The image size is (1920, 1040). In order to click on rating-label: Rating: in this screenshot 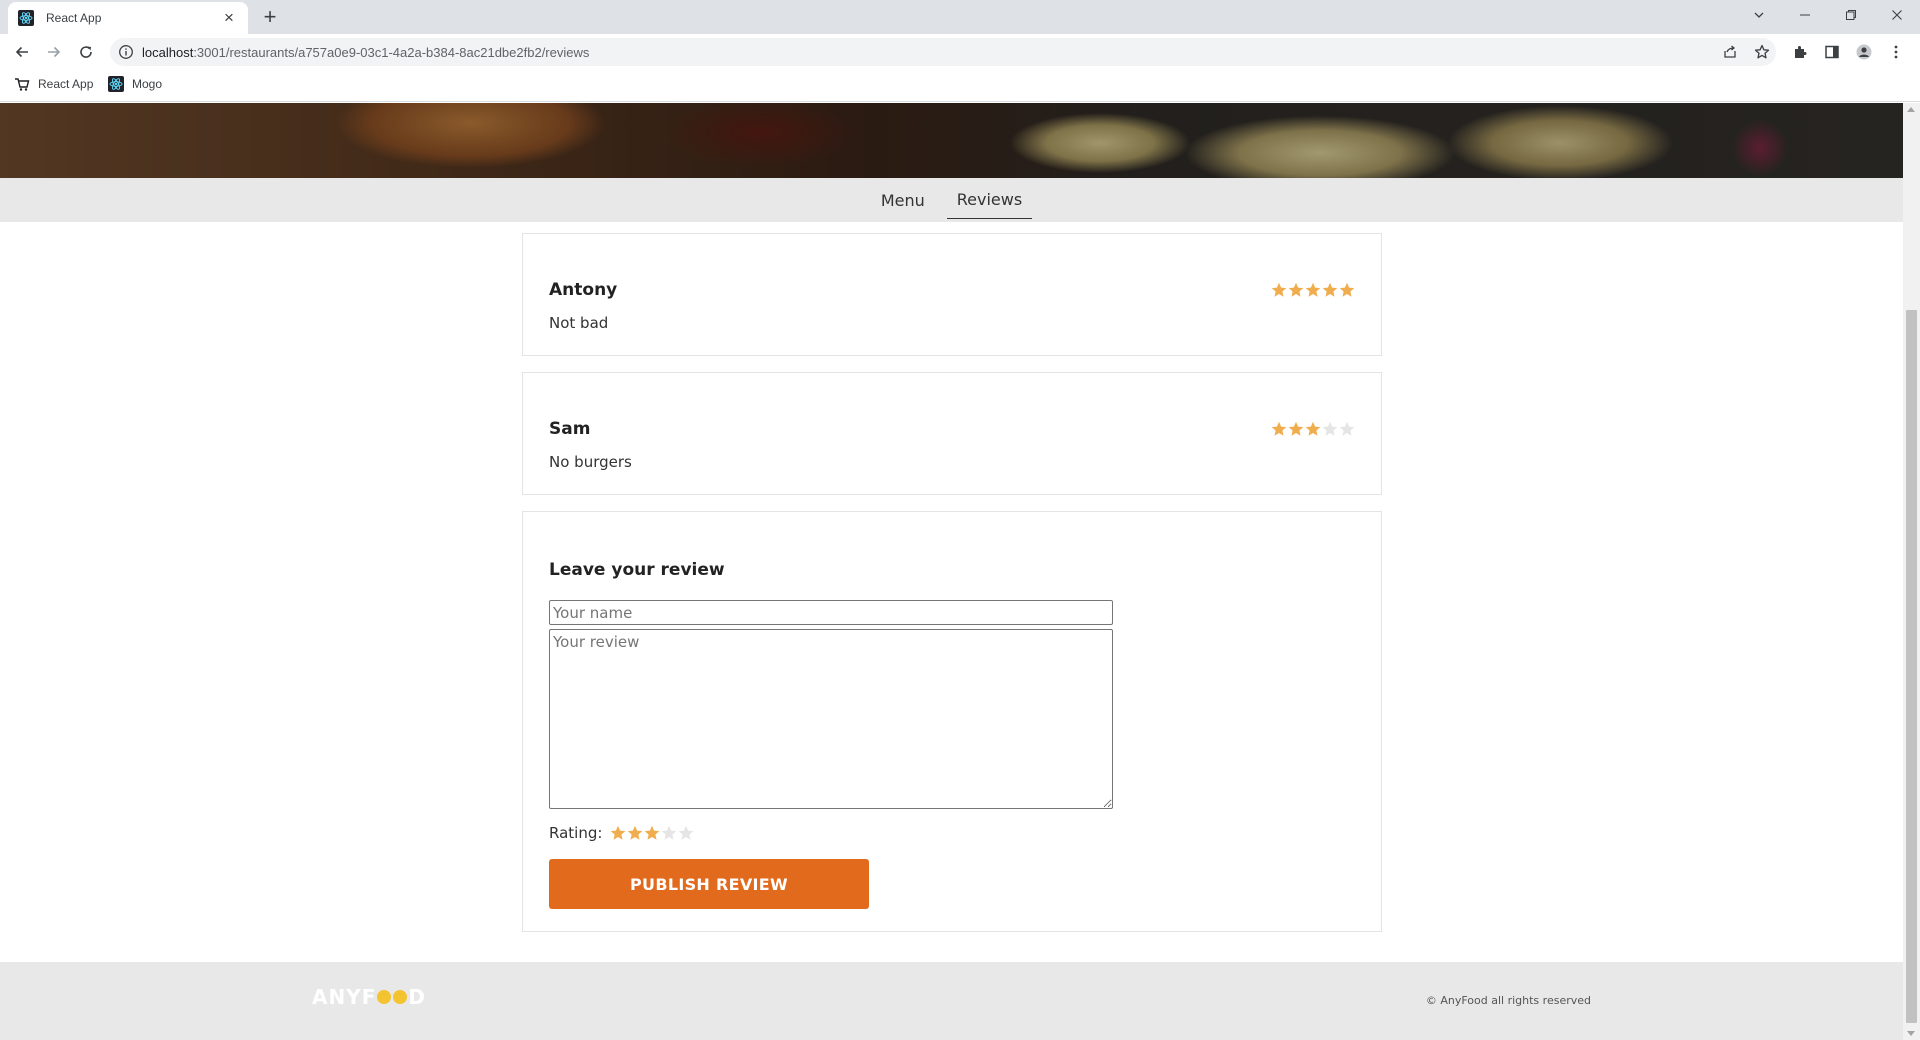, I will do `click(576, 833)`.